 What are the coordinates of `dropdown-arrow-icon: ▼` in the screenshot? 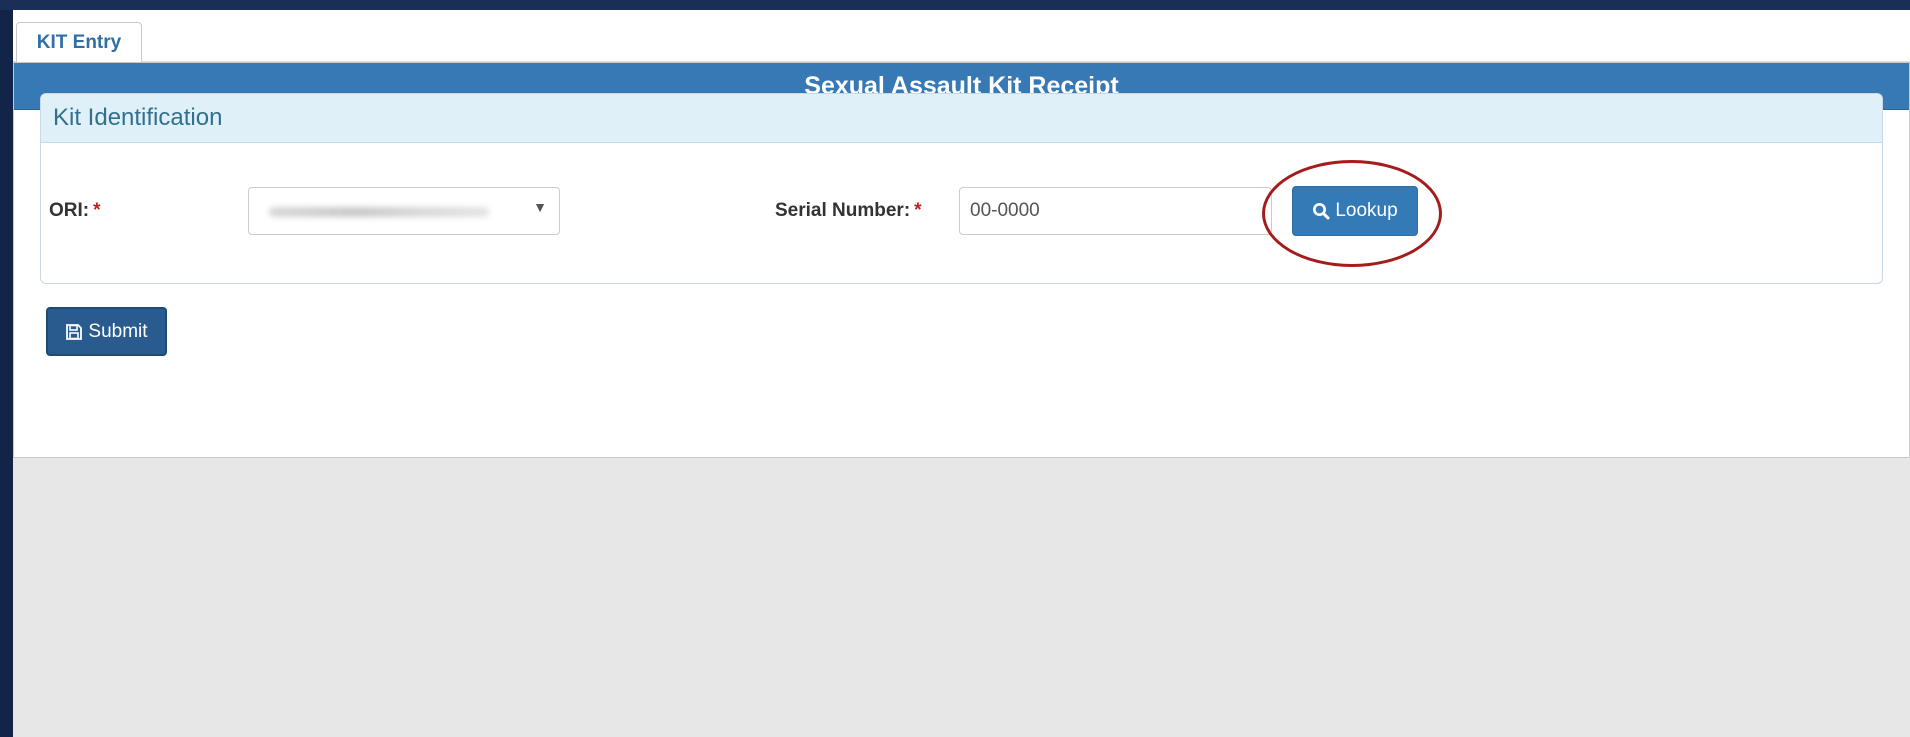 It's located at (540, 207).